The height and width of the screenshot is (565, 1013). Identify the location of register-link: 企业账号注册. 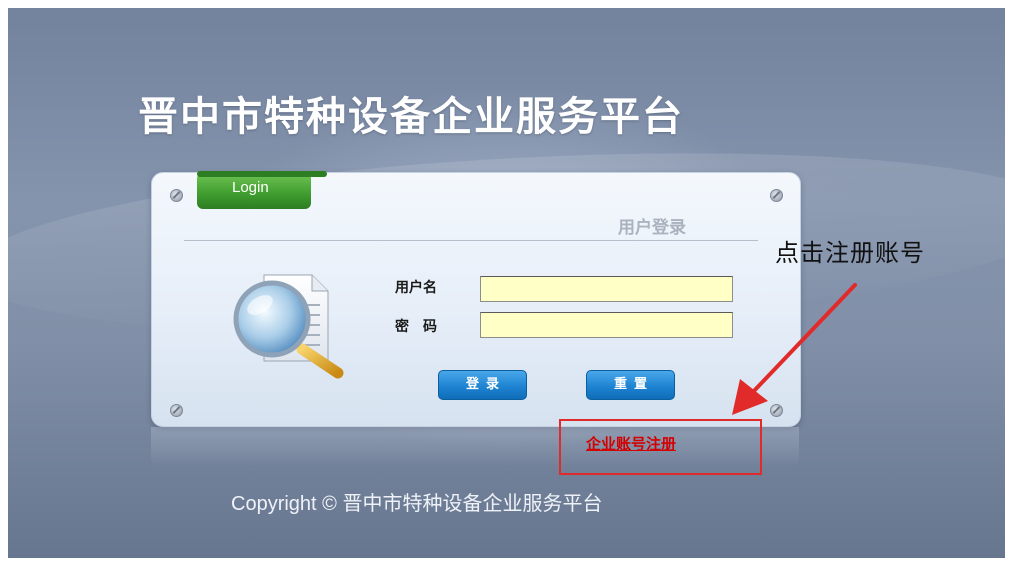
(631, 443).